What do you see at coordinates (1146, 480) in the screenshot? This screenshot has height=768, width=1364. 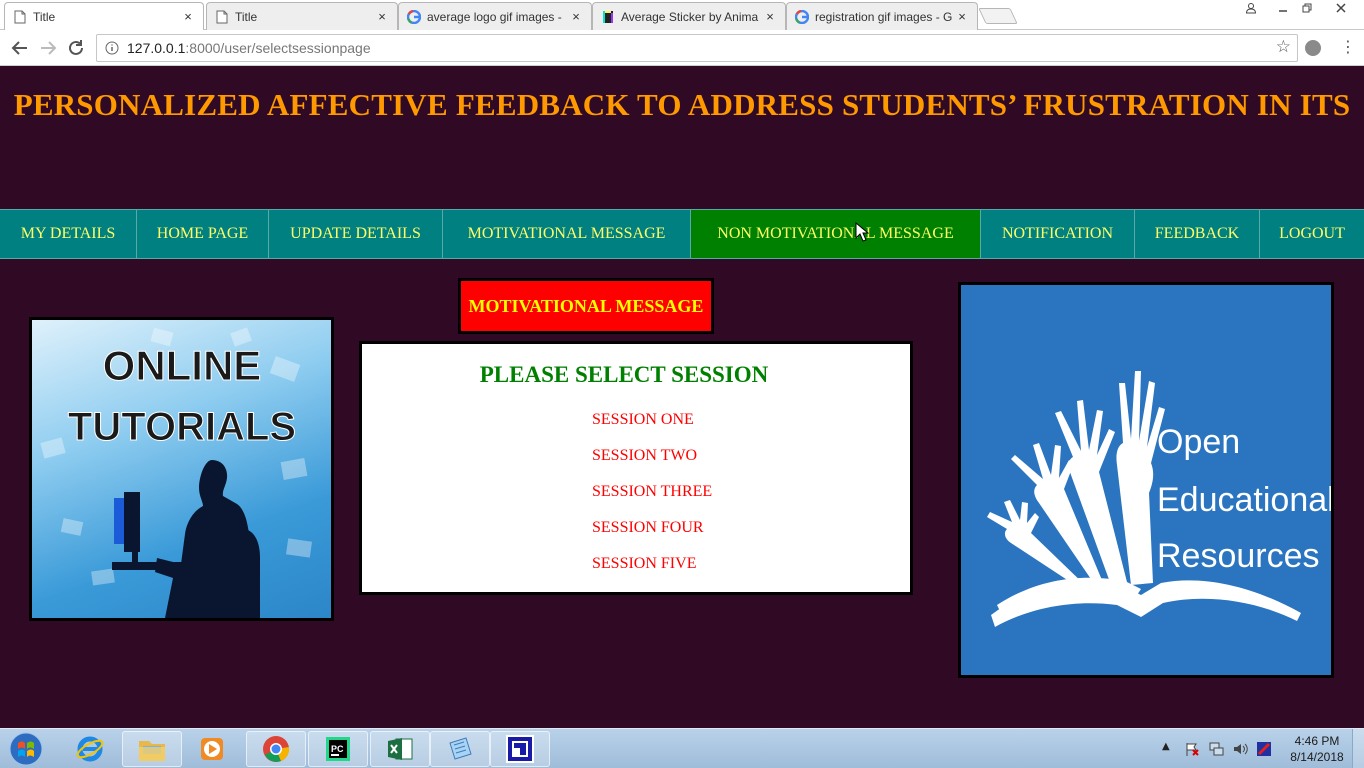 I see `open-educational-resources-image: Open Educational Resources` at bounding box center [1146, 480].